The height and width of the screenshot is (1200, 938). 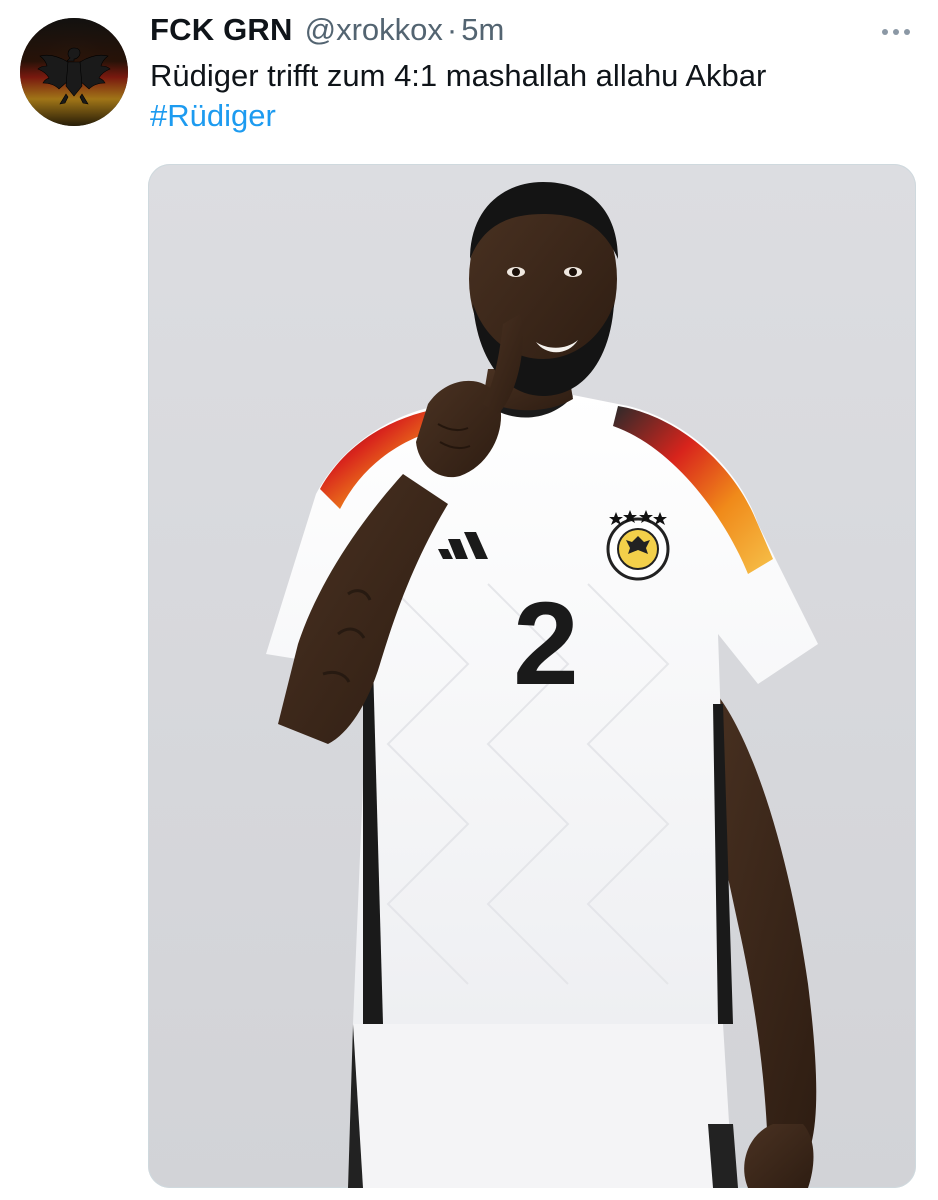 What do you see at coordinates (221, 30) in the screenshot?
I see `display-name: FCK GRN` at bounding box center [221, 30].